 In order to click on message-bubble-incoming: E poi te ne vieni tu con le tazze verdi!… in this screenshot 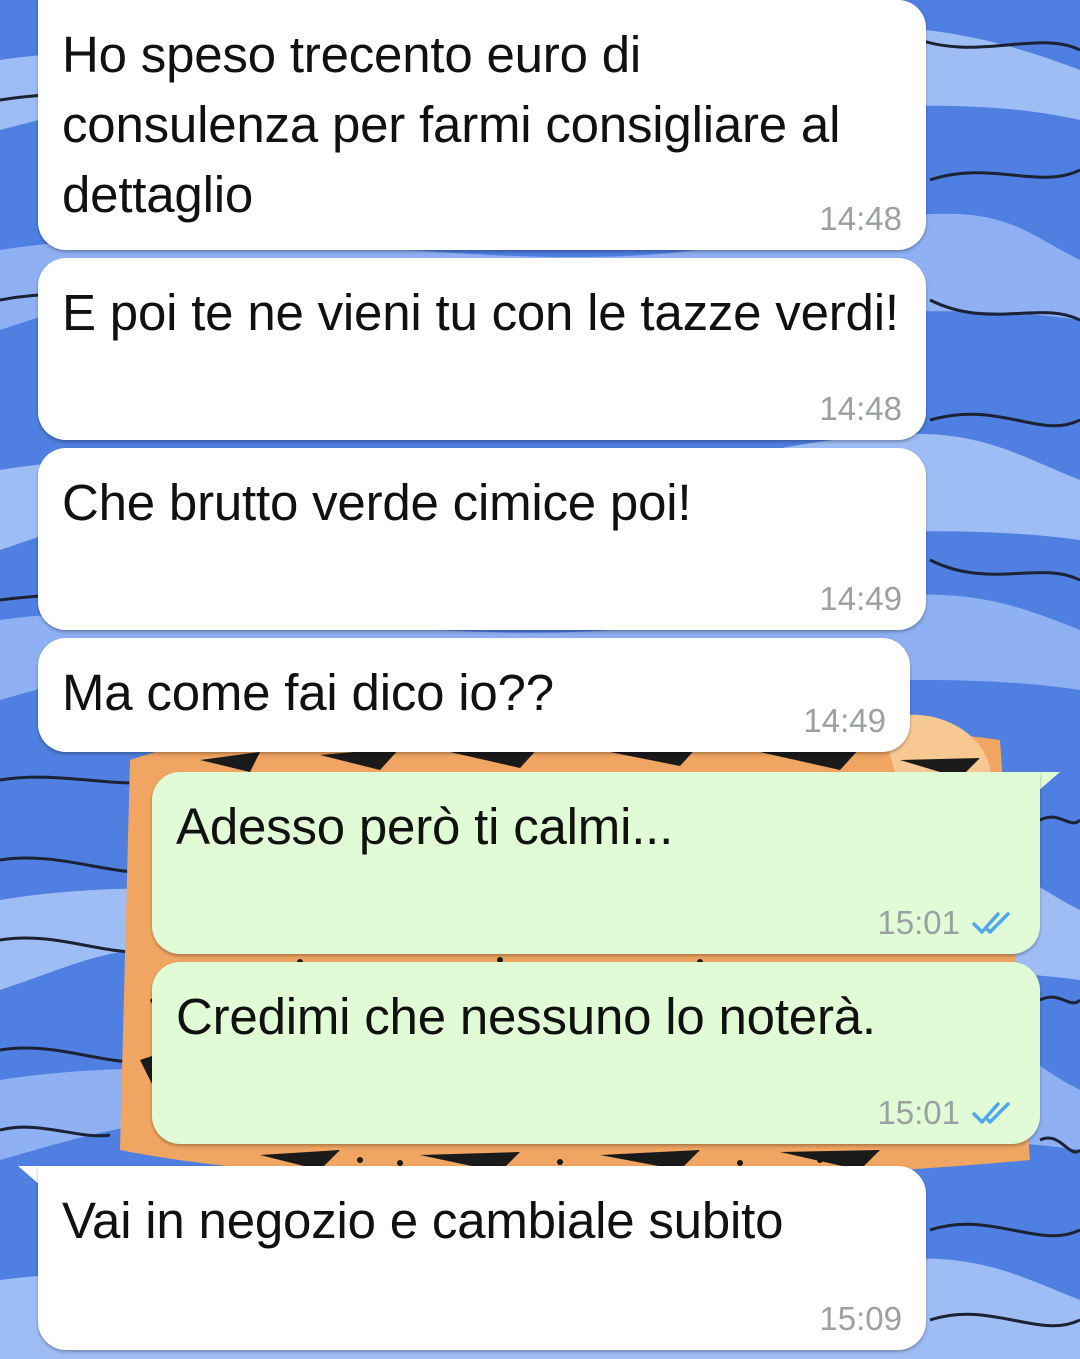, I will do `click(482, 349)`.